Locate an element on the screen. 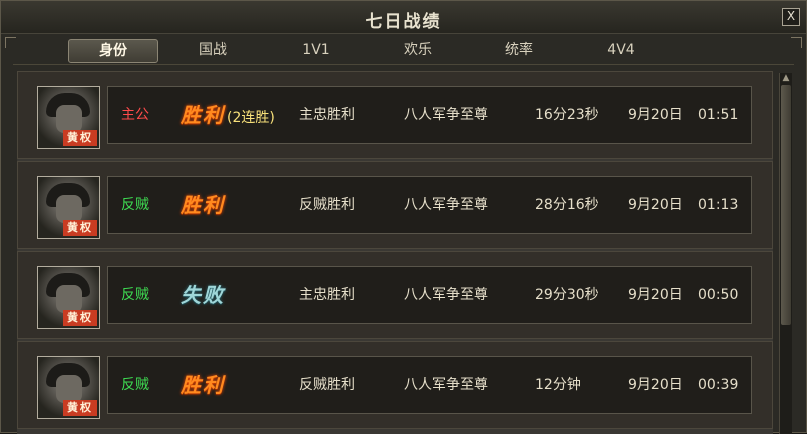 The width and height of the screenshot is (807, 434). duration-label: 16分23秒 is located at coordinates (567, 115).